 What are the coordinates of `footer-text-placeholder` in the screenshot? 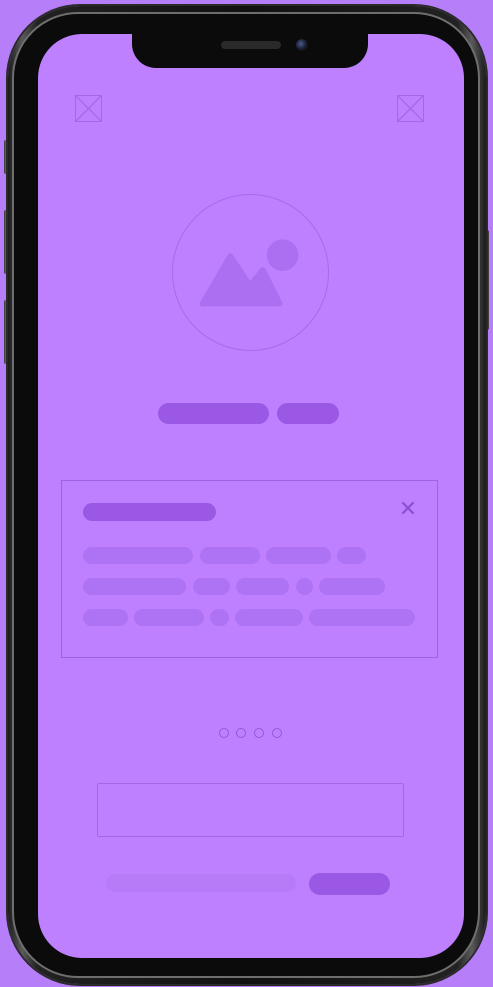 It's located at (201, 883).